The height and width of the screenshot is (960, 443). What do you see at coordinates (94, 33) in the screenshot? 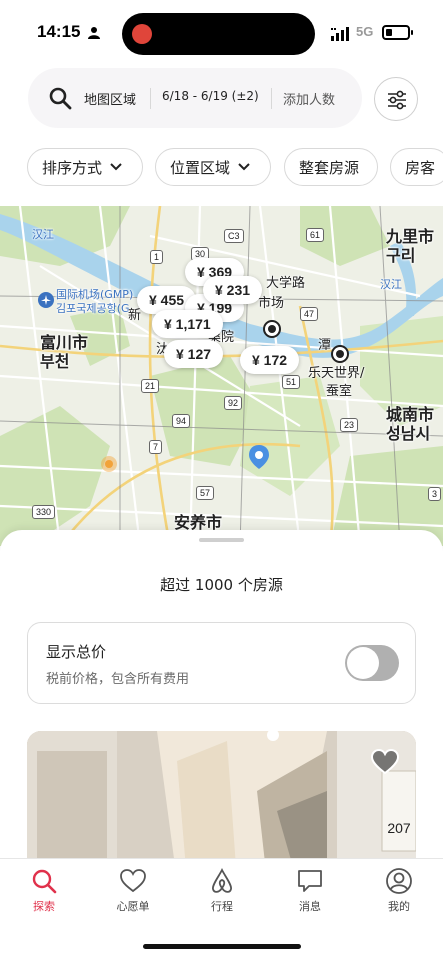
I see `person-icon` at bounding box center [94, 33].